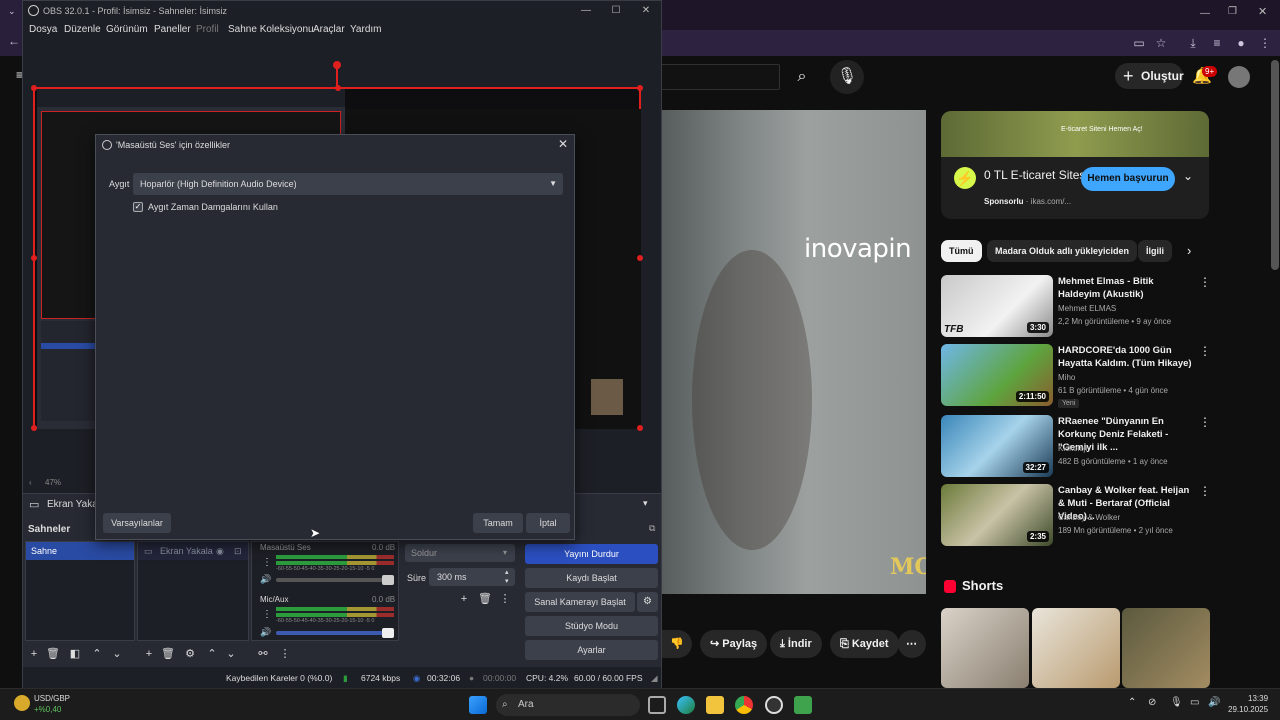 The image size is (1280, 720). What do you see at coordinates (997, 375) in the screenshot?
I see `video-thumbnail: 2:11:50` at bounding box center [997, 375].